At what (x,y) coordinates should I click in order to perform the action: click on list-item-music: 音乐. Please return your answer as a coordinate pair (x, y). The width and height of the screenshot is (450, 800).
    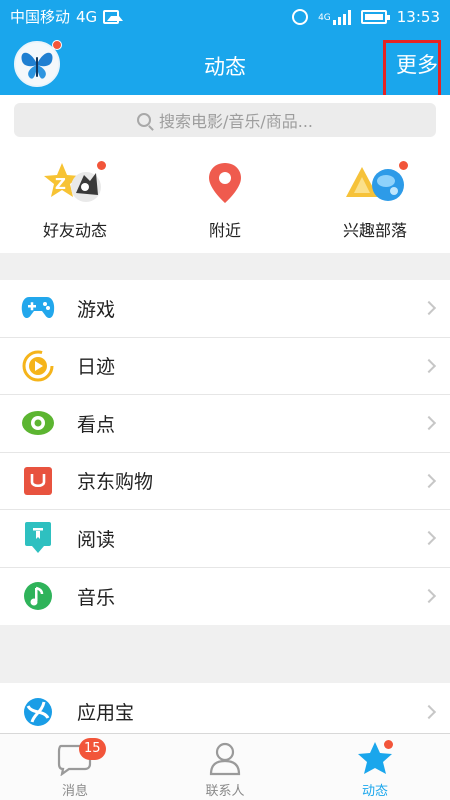
    Looking at the image, I should click on (225, 597).